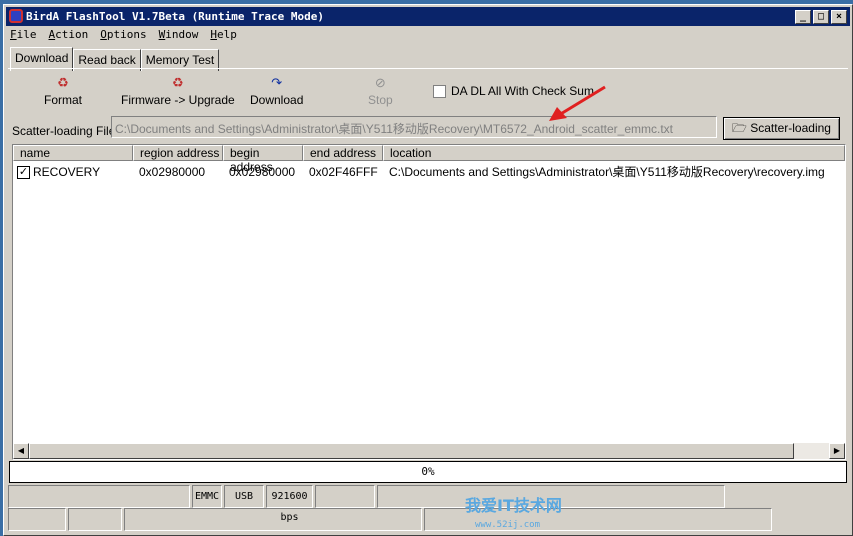  Describe the element at coordinates (614, 153) in the screenshot. I see `col-location: location` at that location.